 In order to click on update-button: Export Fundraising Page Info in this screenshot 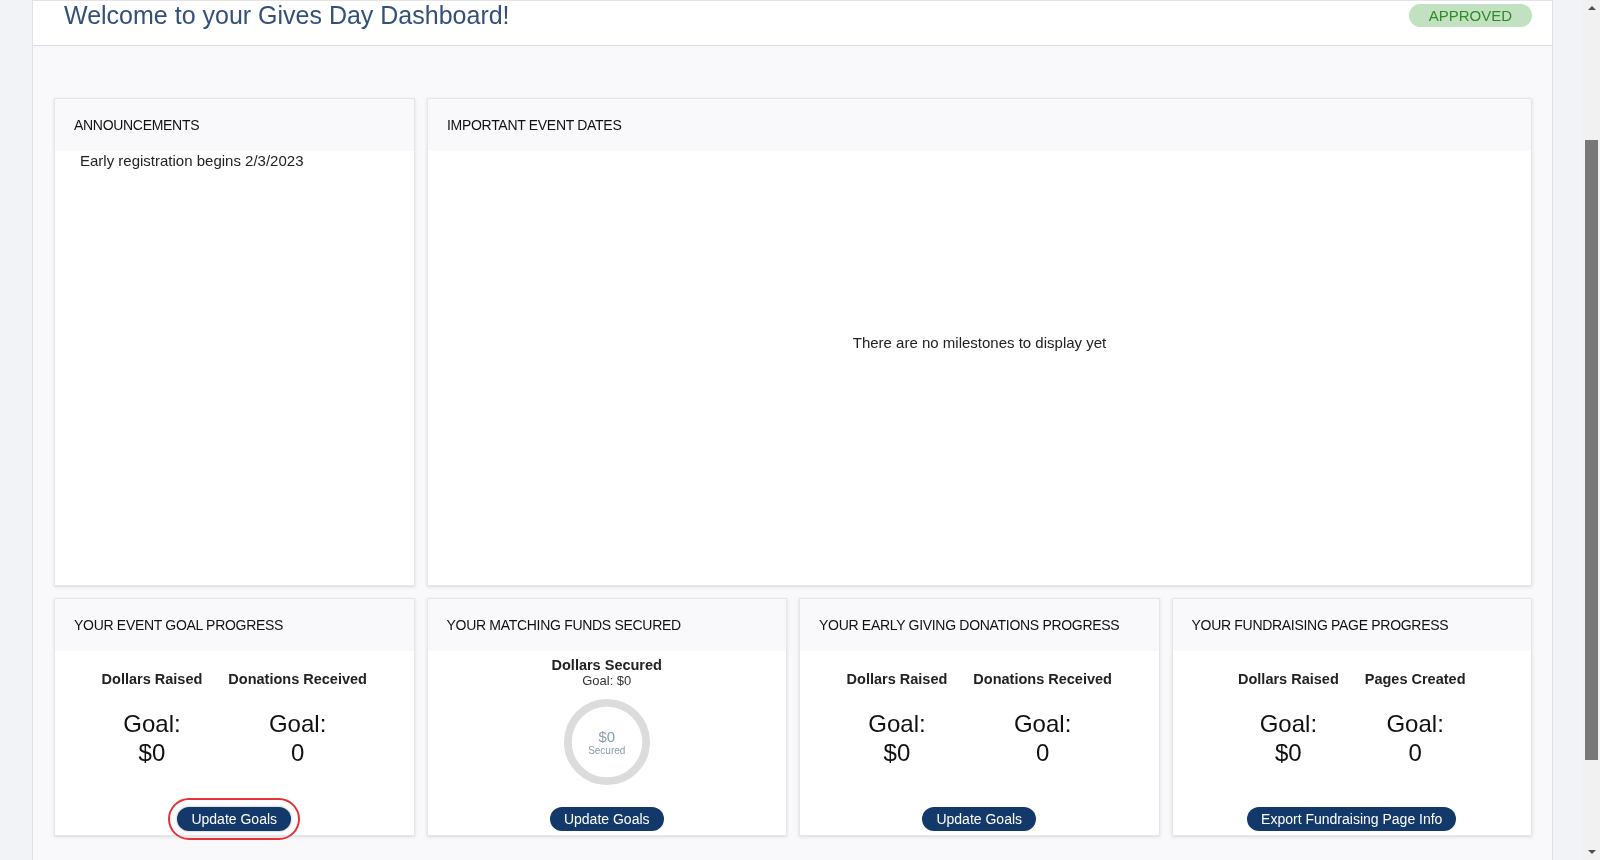, I will do `click(1352, 819)`.